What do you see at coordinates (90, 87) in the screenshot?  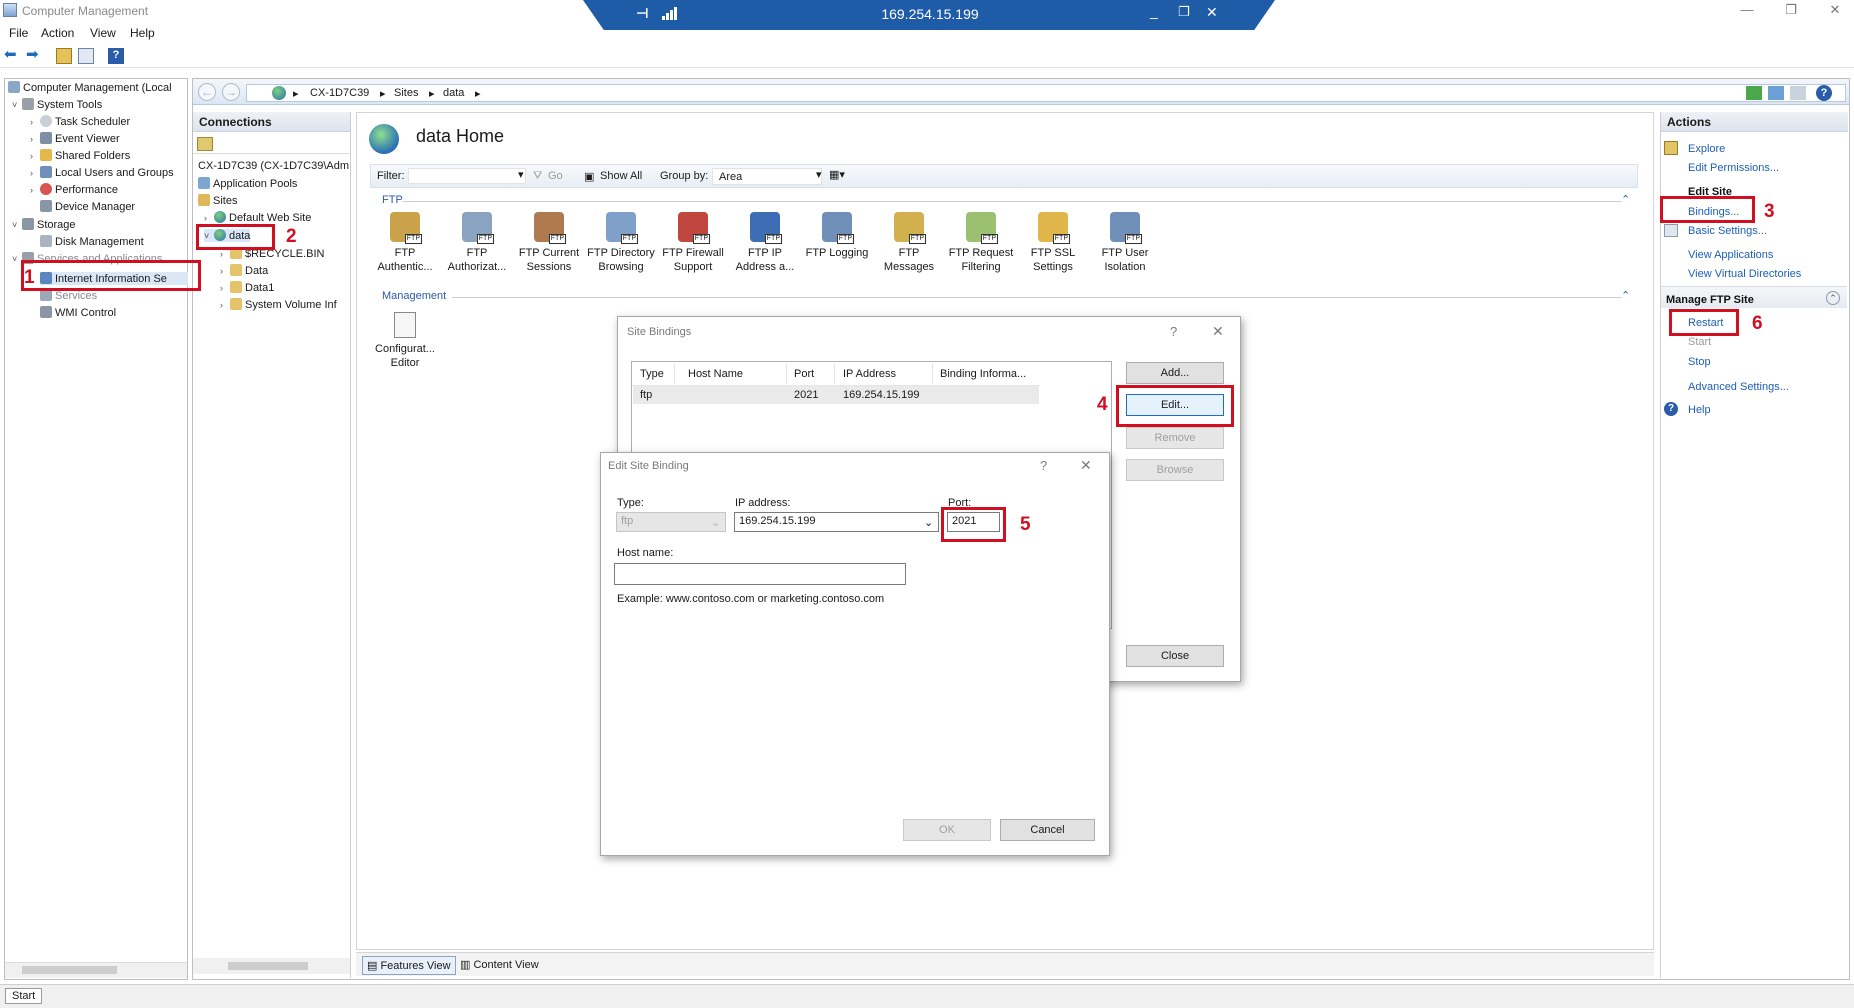 I see `tree-root: Computer Management (Local` at bounding box center [90, 87].